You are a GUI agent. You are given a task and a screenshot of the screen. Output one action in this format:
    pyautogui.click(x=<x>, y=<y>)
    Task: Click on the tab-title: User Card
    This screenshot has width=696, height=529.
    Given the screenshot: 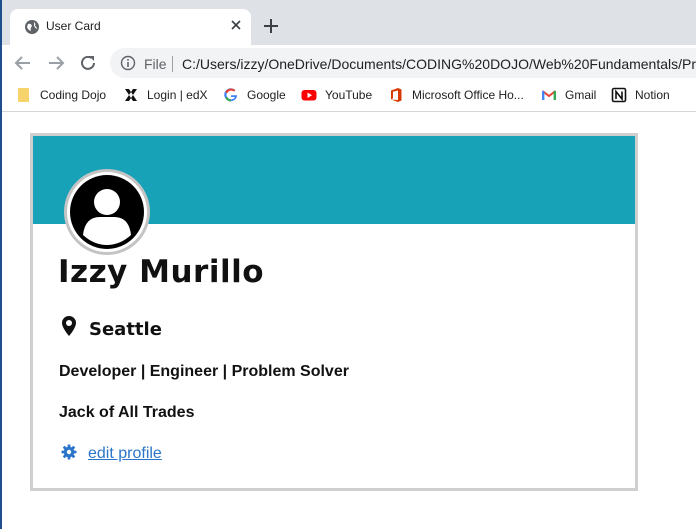 What is the action you would take?
    pyautogui.click(x=73, y=26)
    